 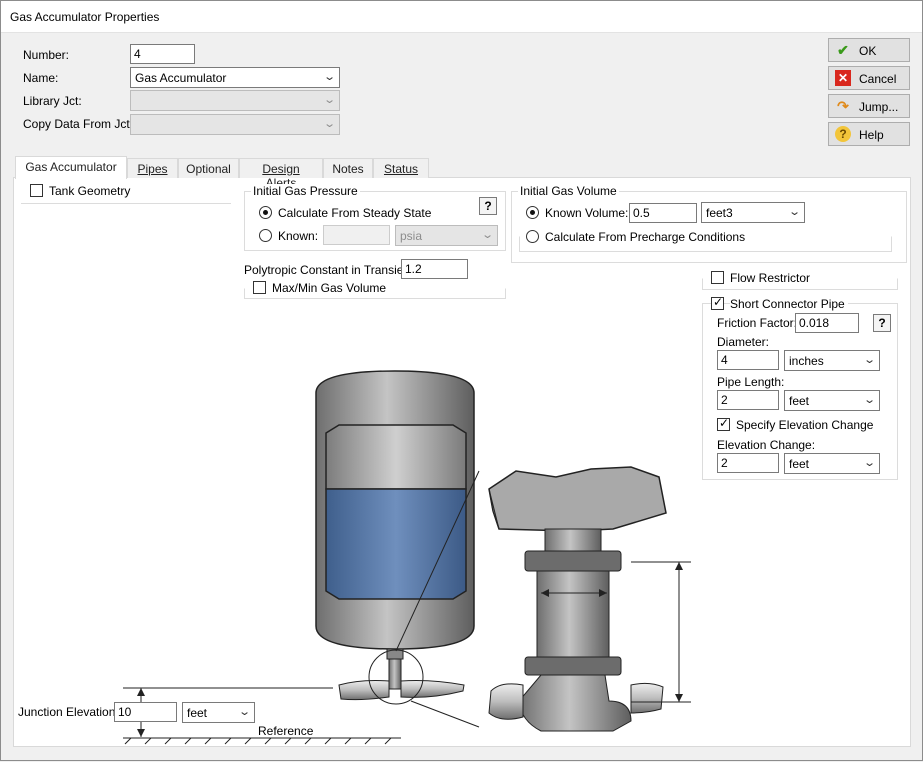 I want to click on tab-label: Gas Accumulator, so click(x=71, y=167).